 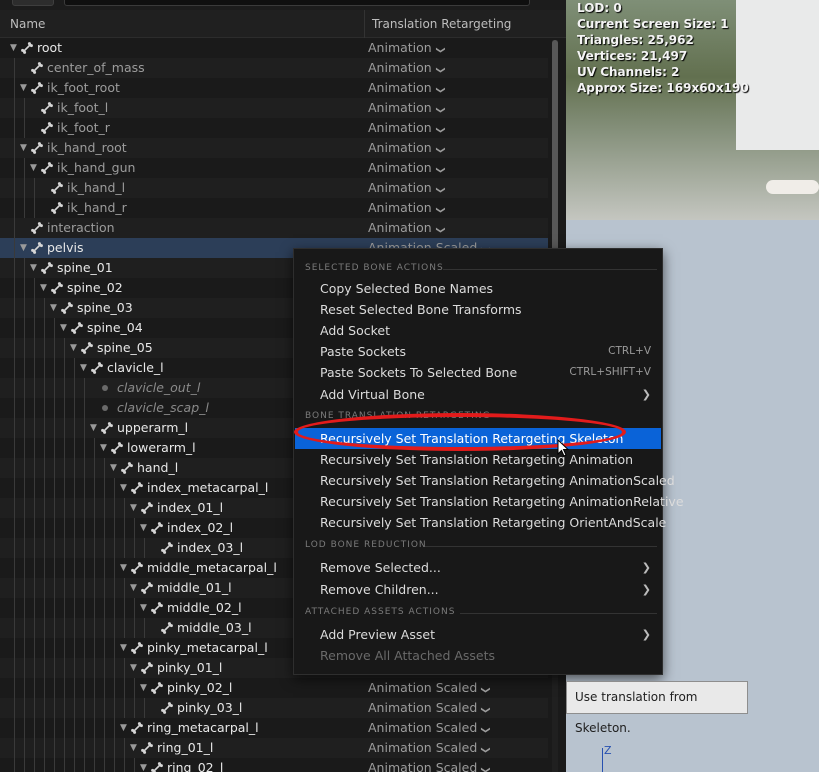 What do you see at coordinates (274, 88) in the screenshot?
I see `bone-row: ▼ ik_foot_root Animation ❯` at bounding box center [274, 88].